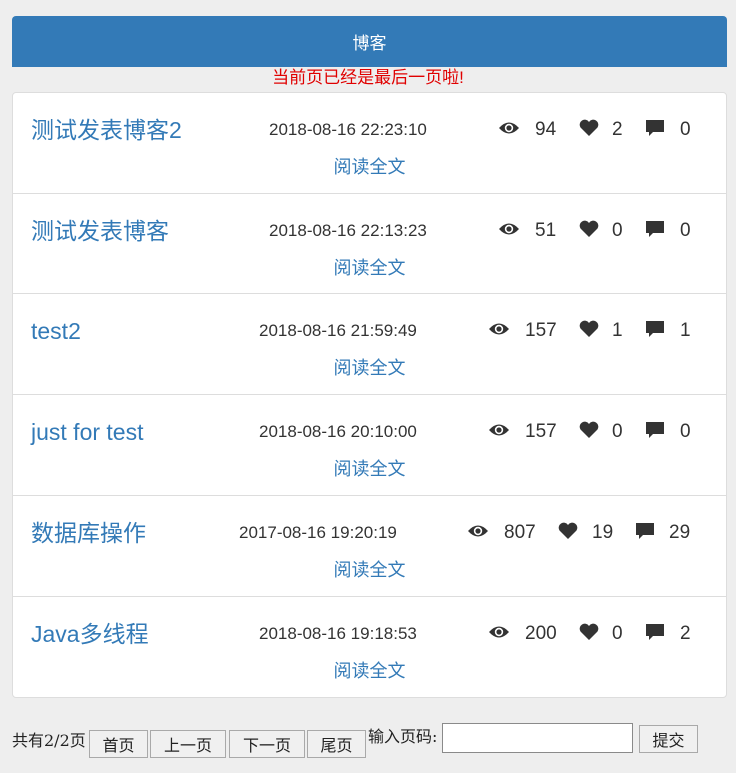 The width and height of the screenshot is (736, 773). I want to click on page-jump-label: 输入页码:, so click(403, 736).